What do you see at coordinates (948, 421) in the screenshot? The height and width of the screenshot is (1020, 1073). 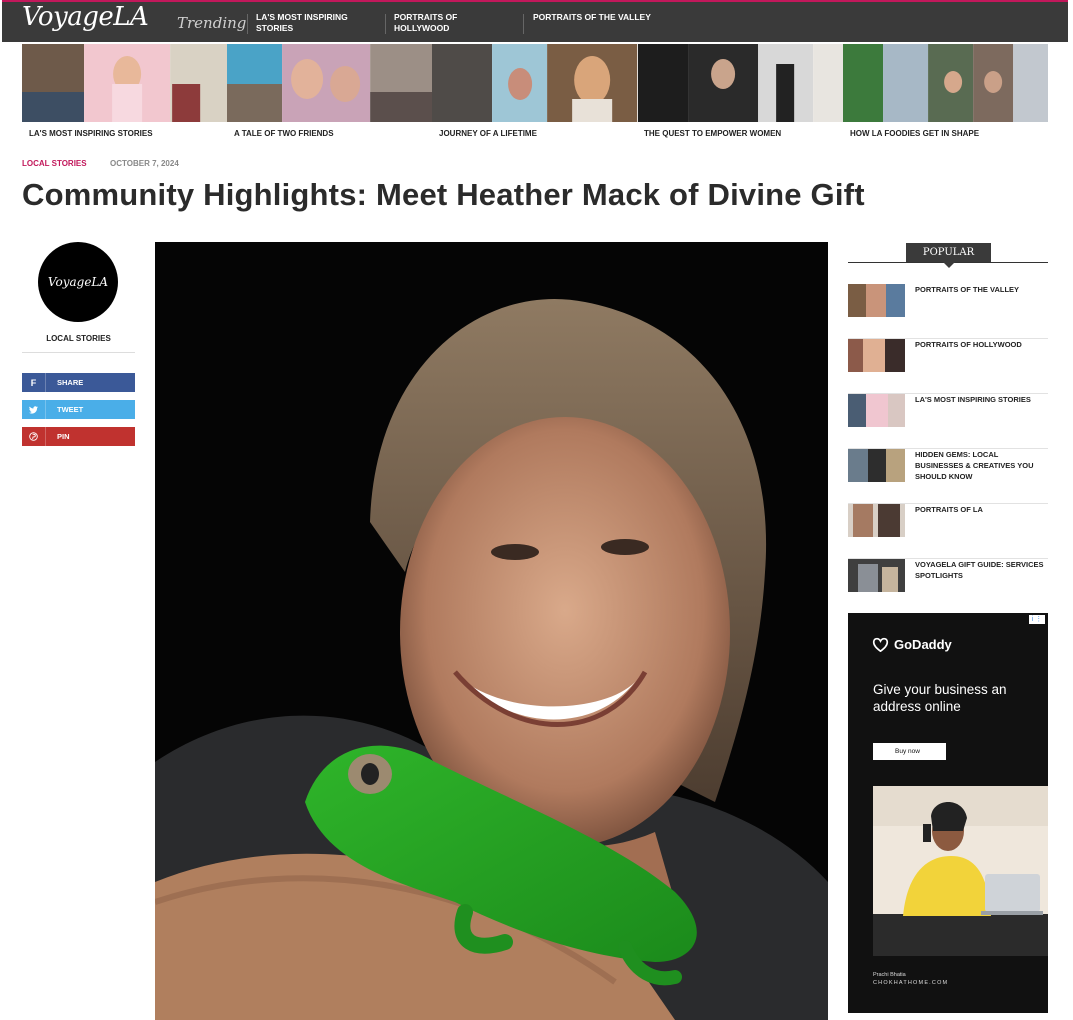 I see `popular-item: LA'S MOST INSPIRING STORIES` at bounding box center [948, 421].